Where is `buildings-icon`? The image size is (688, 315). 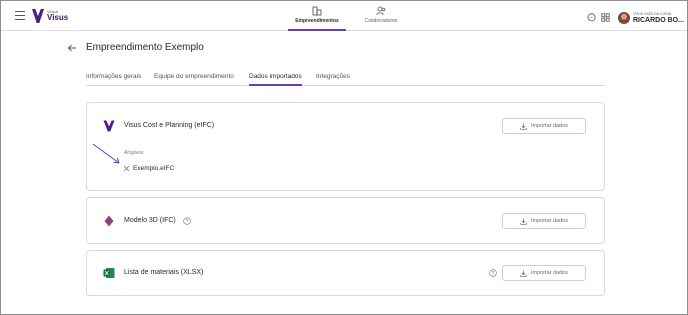
buildings-icon is located at coordinates (317, 11).